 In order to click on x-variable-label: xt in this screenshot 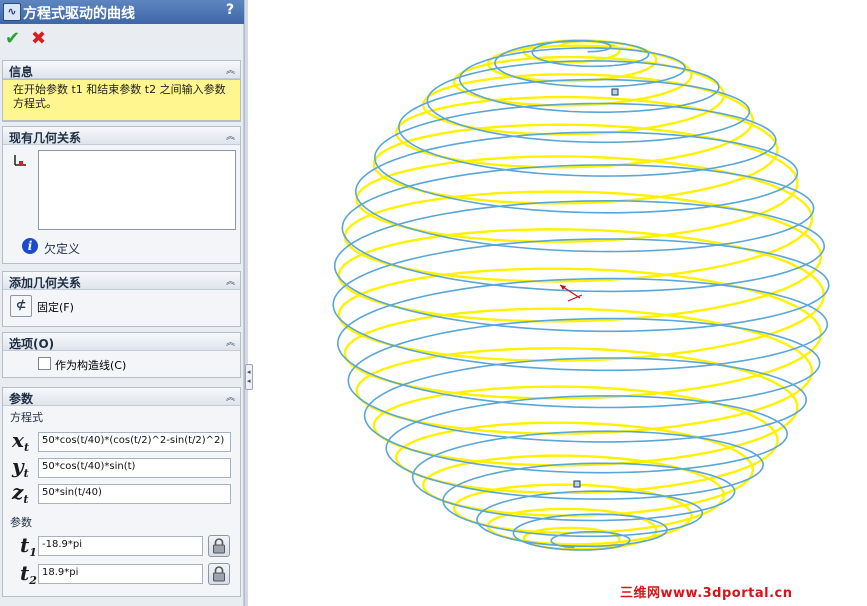, I will do `click(21, 441)`.